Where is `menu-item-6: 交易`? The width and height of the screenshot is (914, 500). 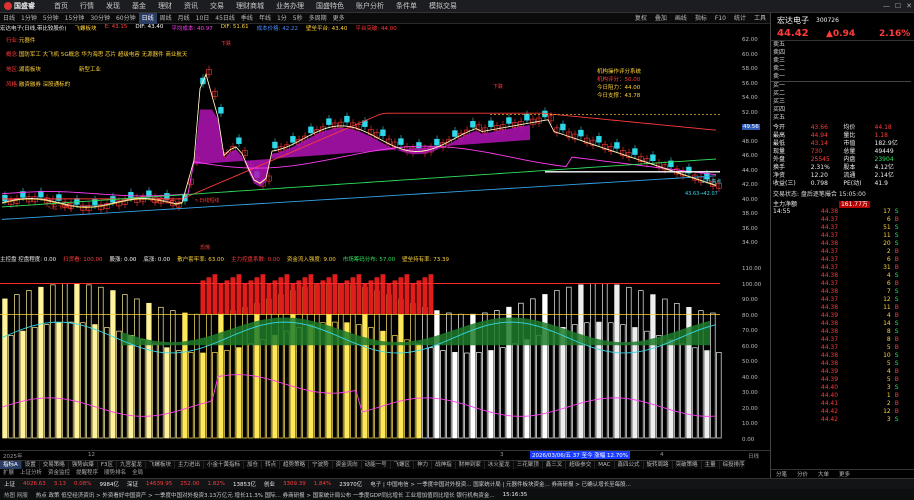 menu-item-6: 交易 is located at coordinates (217, 6).